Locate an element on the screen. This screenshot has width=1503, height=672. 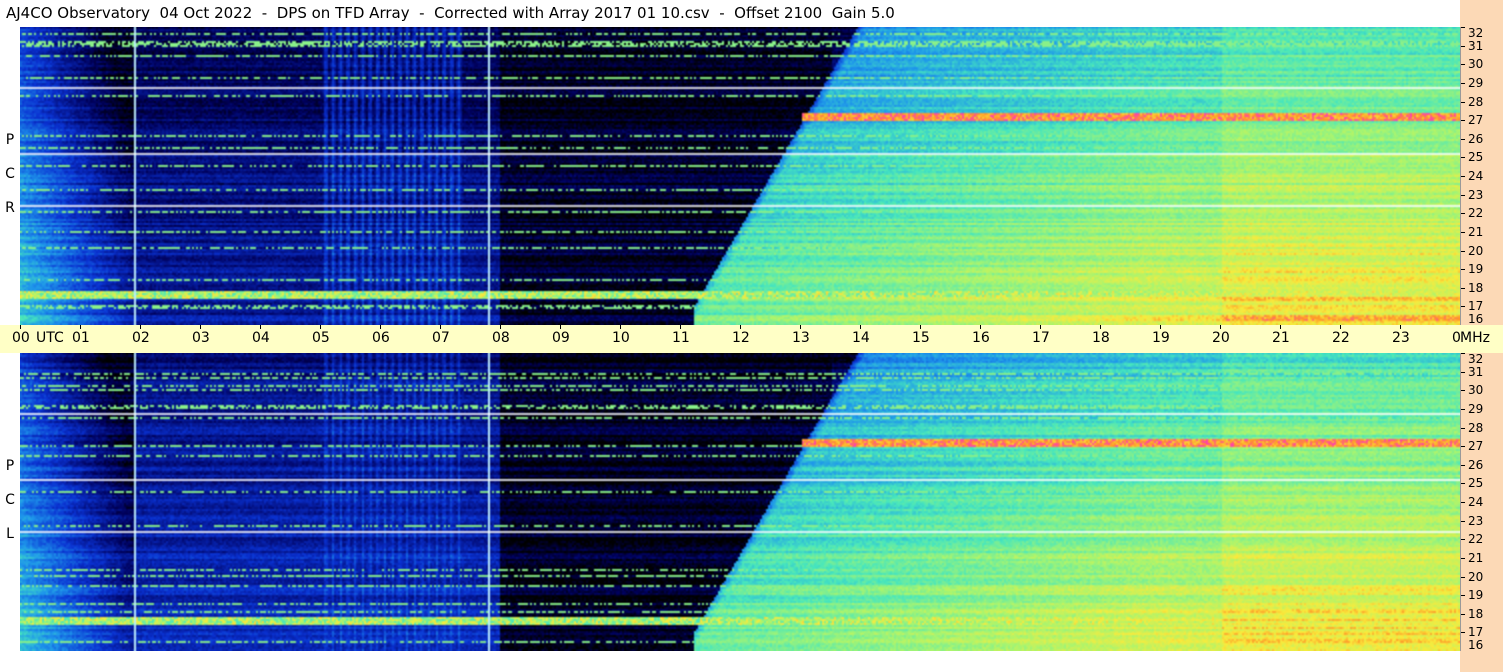
rcp-freq-tick-label: 17 is located at coordinates (1476, 306).